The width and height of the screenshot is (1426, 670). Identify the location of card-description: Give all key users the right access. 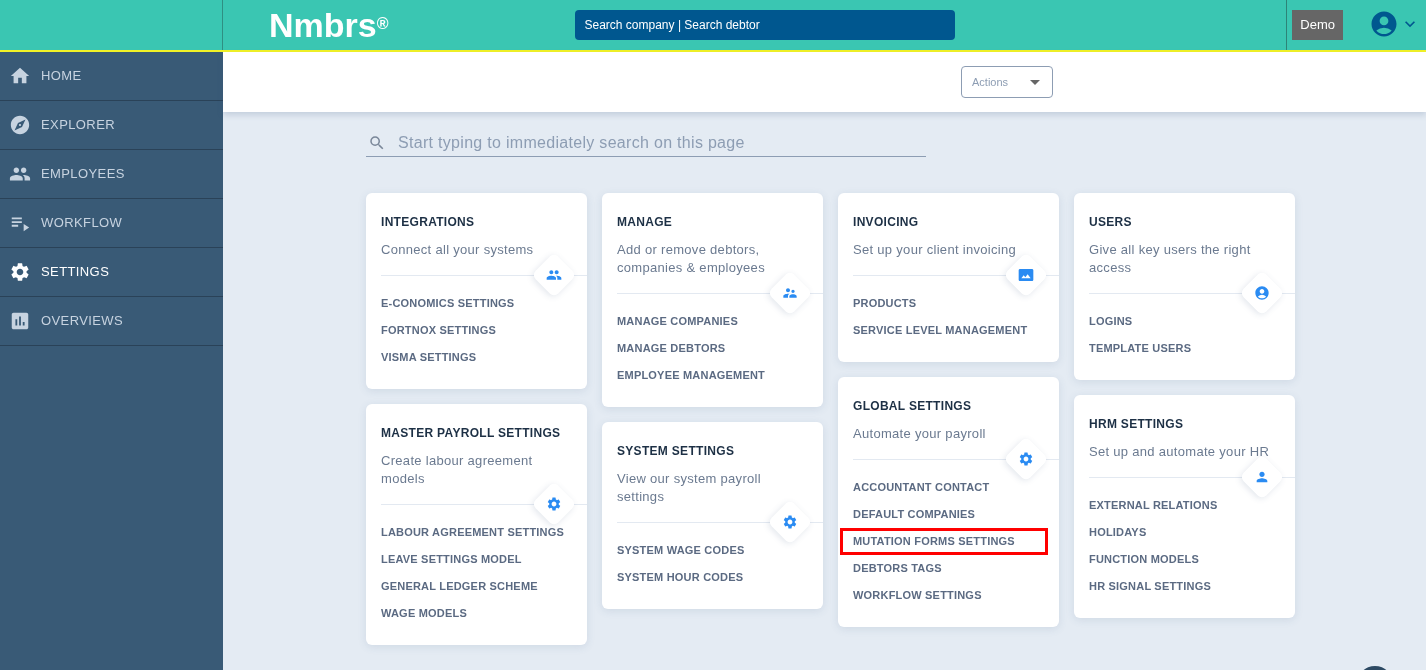
(1170, 259).